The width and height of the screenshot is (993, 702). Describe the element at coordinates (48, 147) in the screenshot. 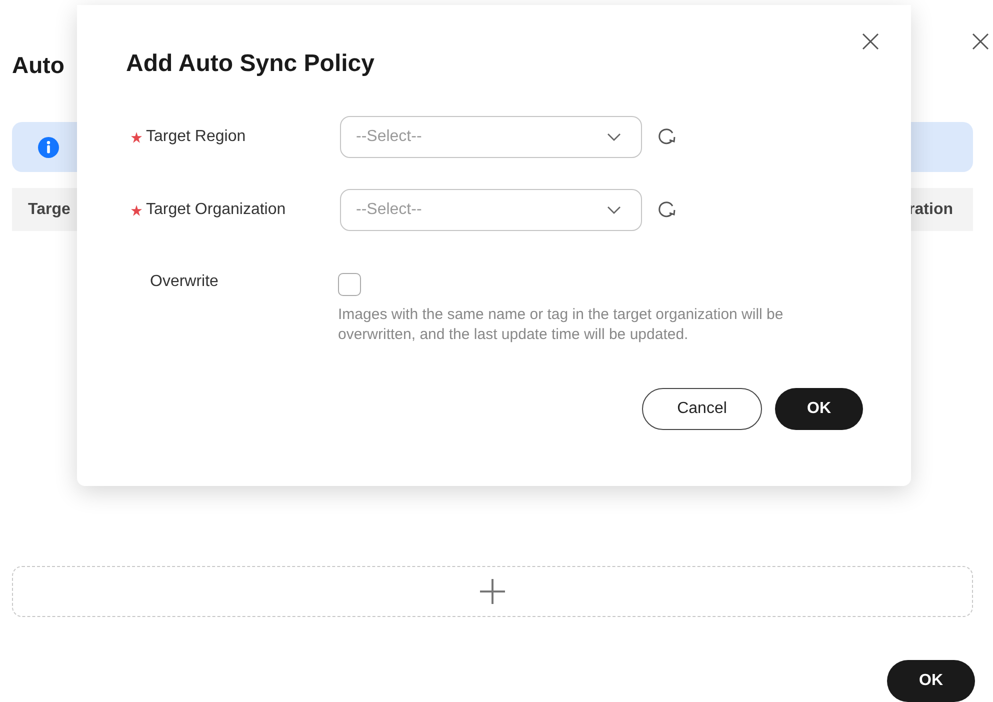

I see `info-icon` at that location.